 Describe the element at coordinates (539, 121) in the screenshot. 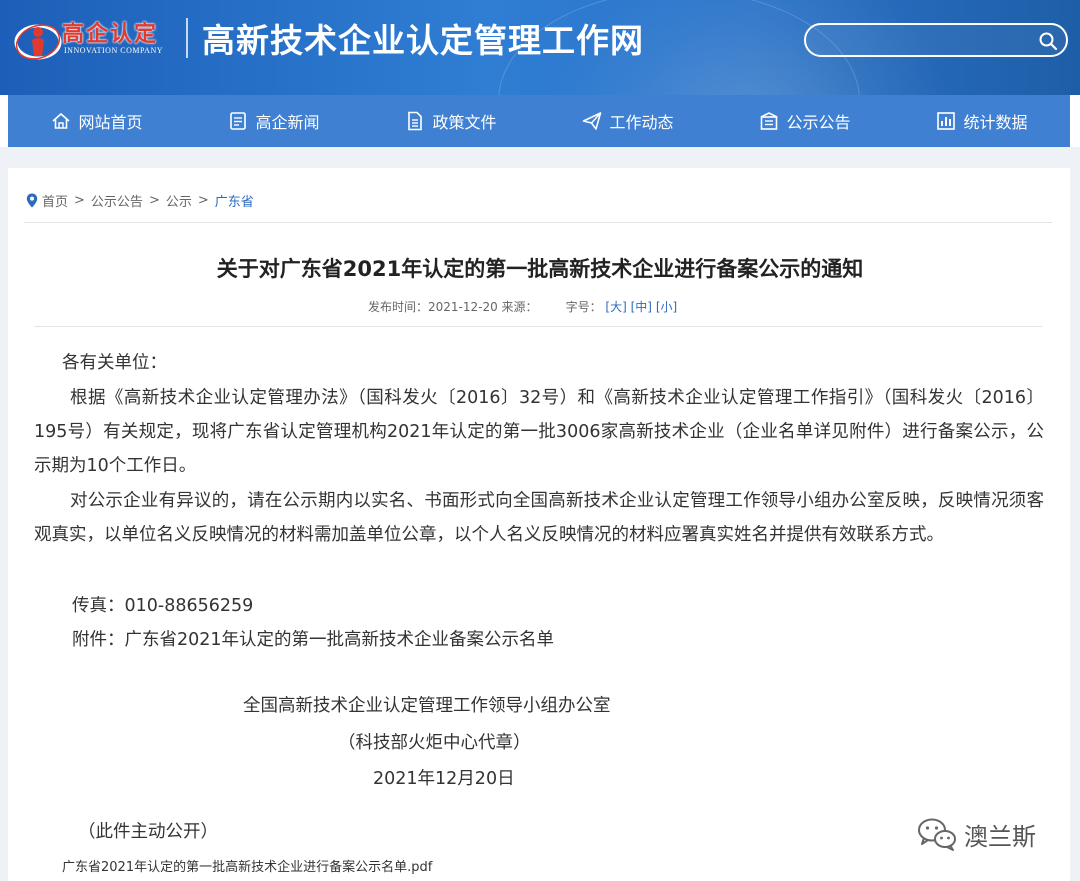

I see `main-nav: 网站首页 高企新闻 政策文件 工作动态 公示公告 统计数据` at that location.